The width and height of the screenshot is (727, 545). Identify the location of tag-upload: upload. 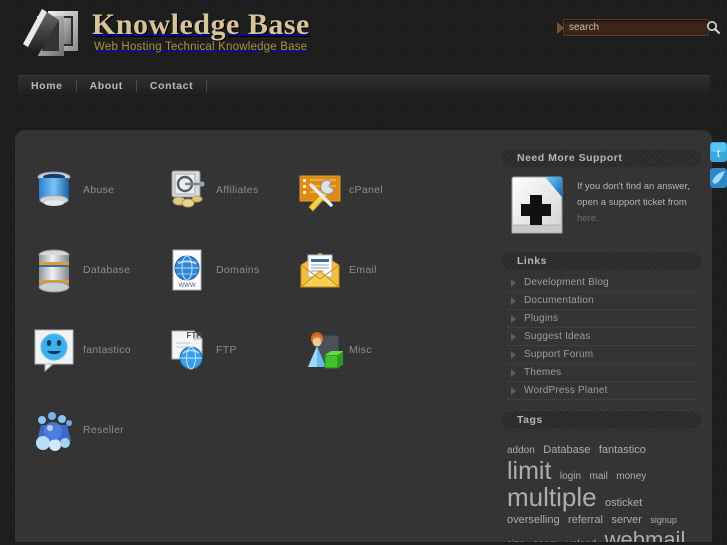
(581, 541).